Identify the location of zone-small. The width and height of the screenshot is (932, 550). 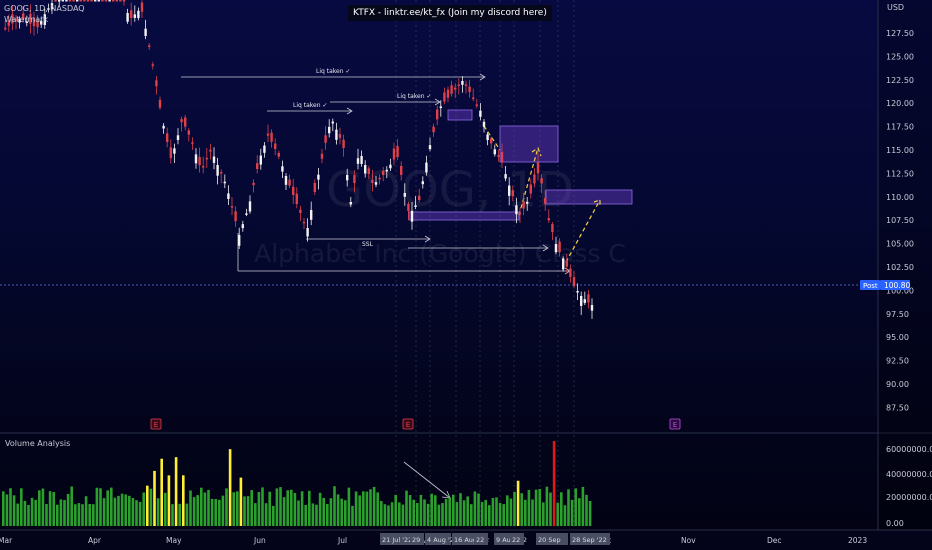
(460, 115).